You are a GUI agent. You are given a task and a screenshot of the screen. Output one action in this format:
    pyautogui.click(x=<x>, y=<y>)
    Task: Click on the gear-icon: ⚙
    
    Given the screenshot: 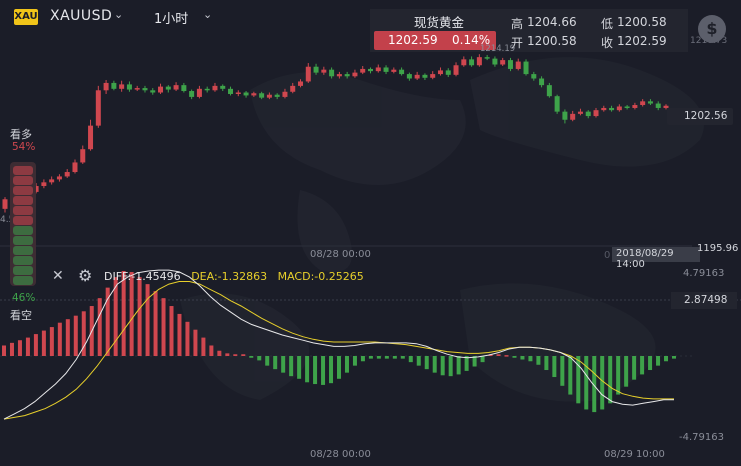 What is the action you would take?
    pyautogui.click(x=85, y=275)
    